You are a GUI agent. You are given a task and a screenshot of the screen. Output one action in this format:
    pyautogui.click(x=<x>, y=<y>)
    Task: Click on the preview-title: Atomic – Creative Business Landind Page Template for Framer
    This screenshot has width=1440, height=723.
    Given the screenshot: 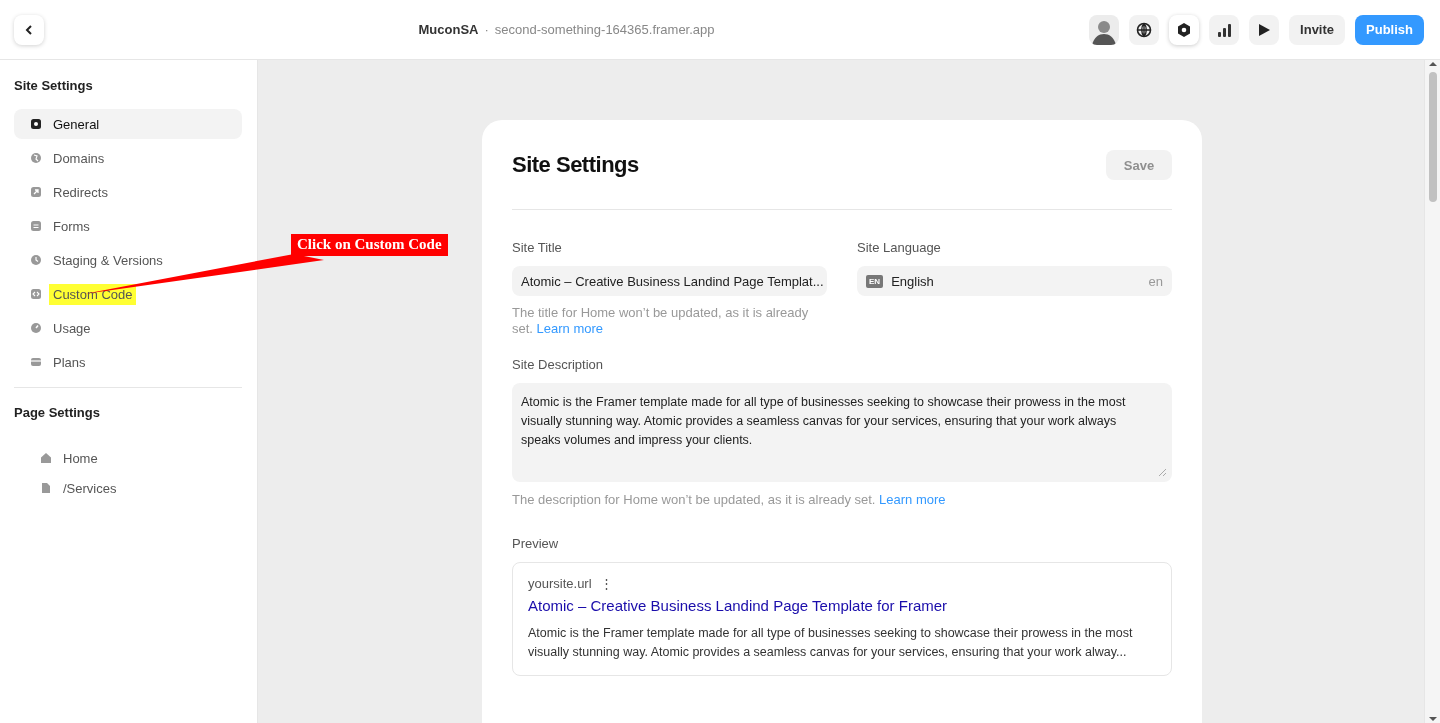 What is the action you would take?
    pyautogui.click(x=738, y=605)
    